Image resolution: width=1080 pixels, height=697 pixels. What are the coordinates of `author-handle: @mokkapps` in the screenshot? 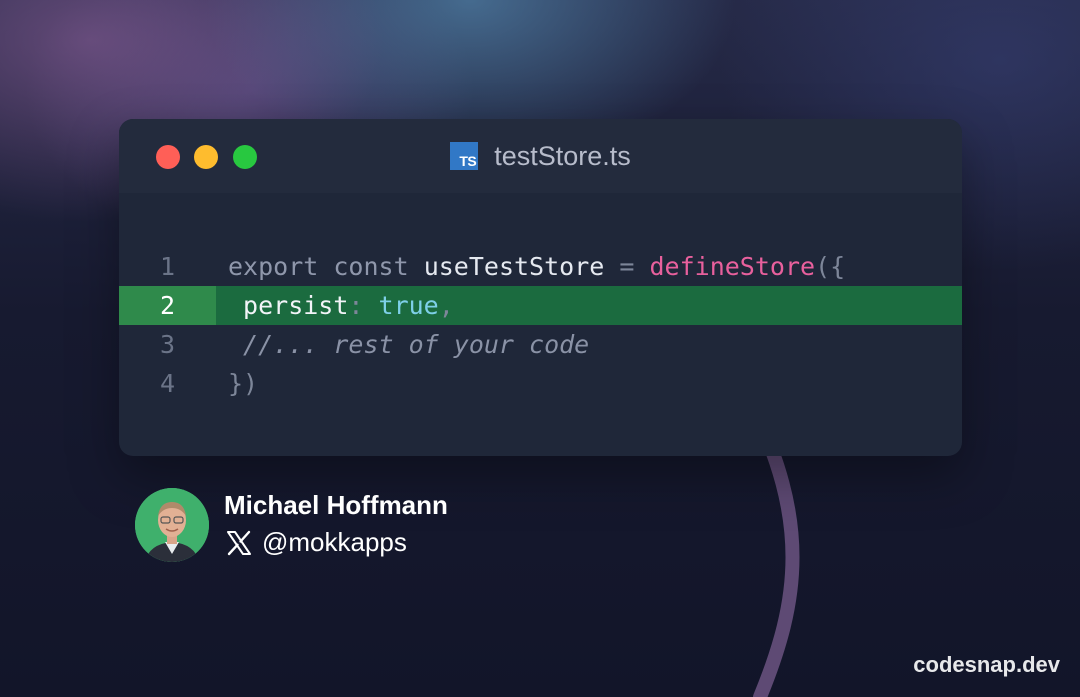 It's located at (334, 542).